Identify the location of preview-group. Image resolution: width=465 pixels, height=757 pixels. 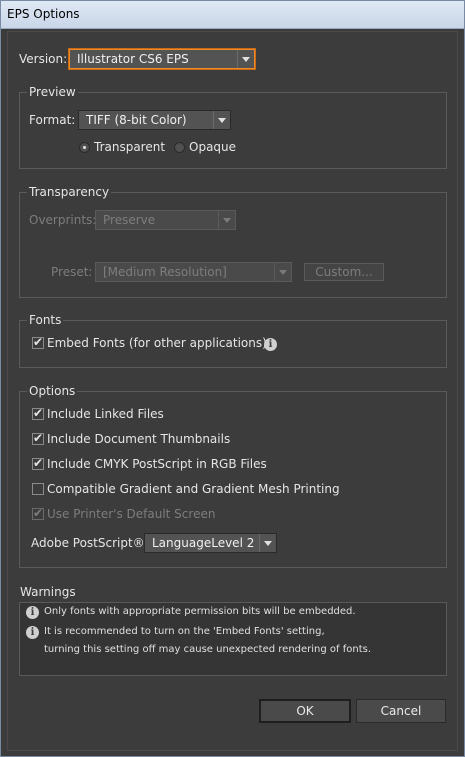
(233, 130).